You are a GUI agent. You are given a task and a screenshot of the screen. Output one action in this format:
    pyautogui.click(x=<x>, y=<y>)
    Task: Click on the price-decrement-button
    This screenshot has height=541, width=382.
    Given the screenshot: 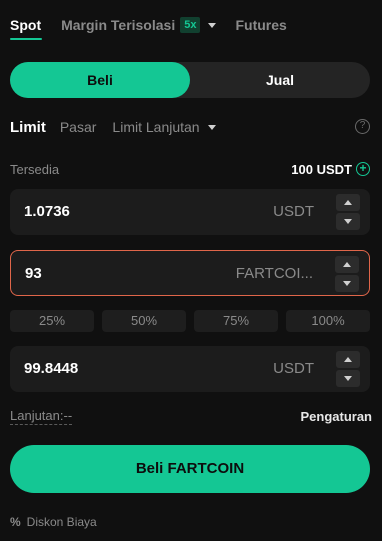 What is the action you would take?
    pyautogui.click(x=348, y=221)
    